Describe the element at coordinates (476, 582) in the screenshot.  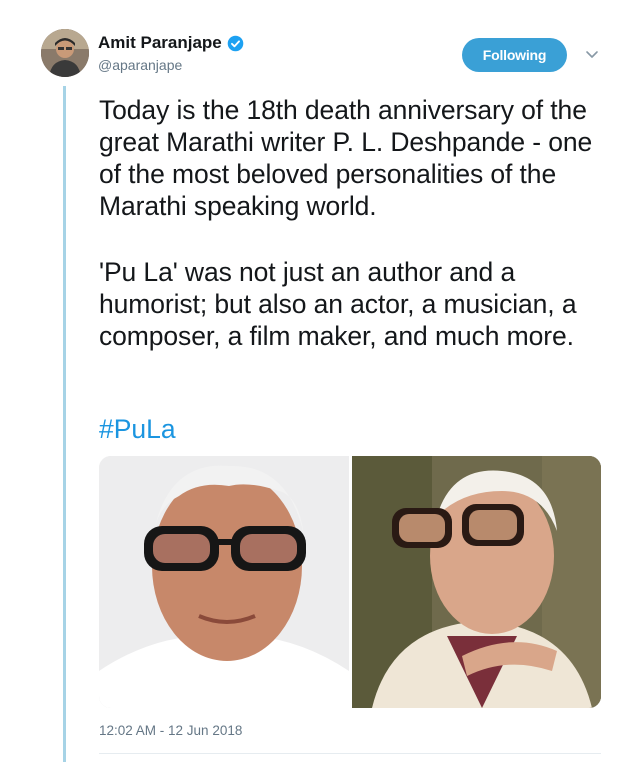
I see `photo-right` at that location.